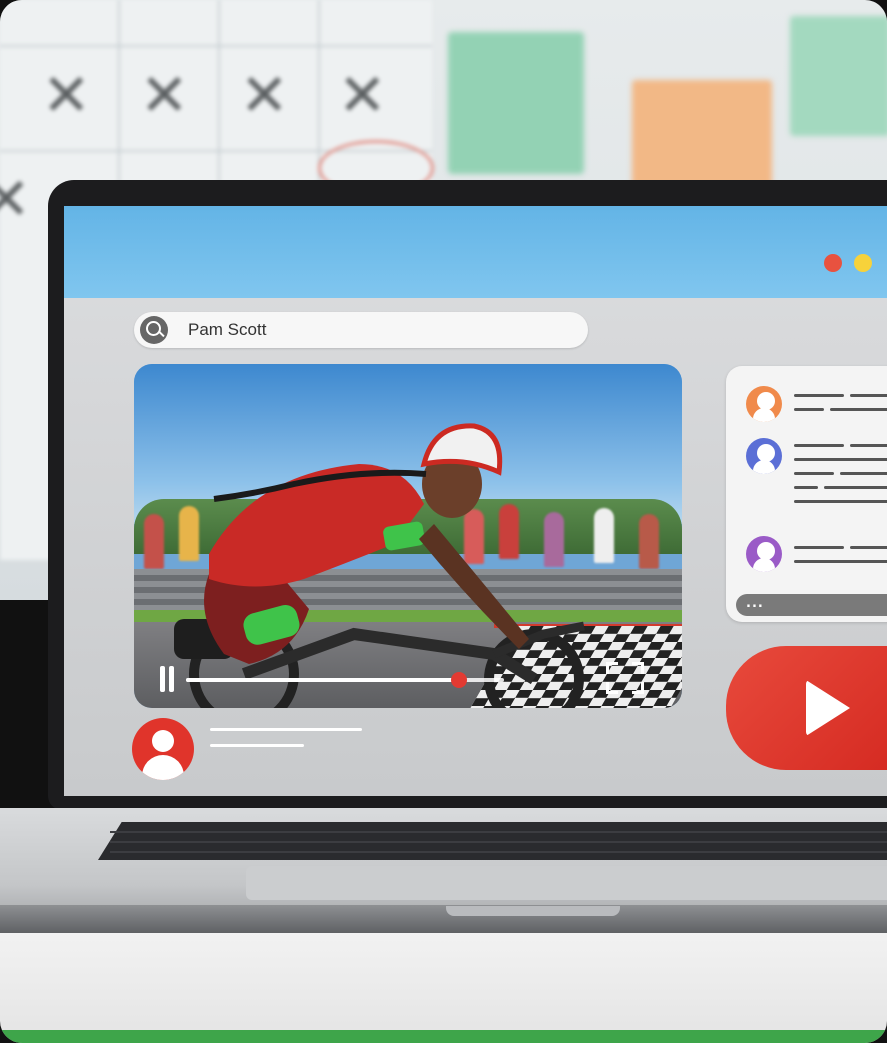 This screenshot has height=1043, width=887. I want to click on search-bar: Pam Scott, so click(361, 330).